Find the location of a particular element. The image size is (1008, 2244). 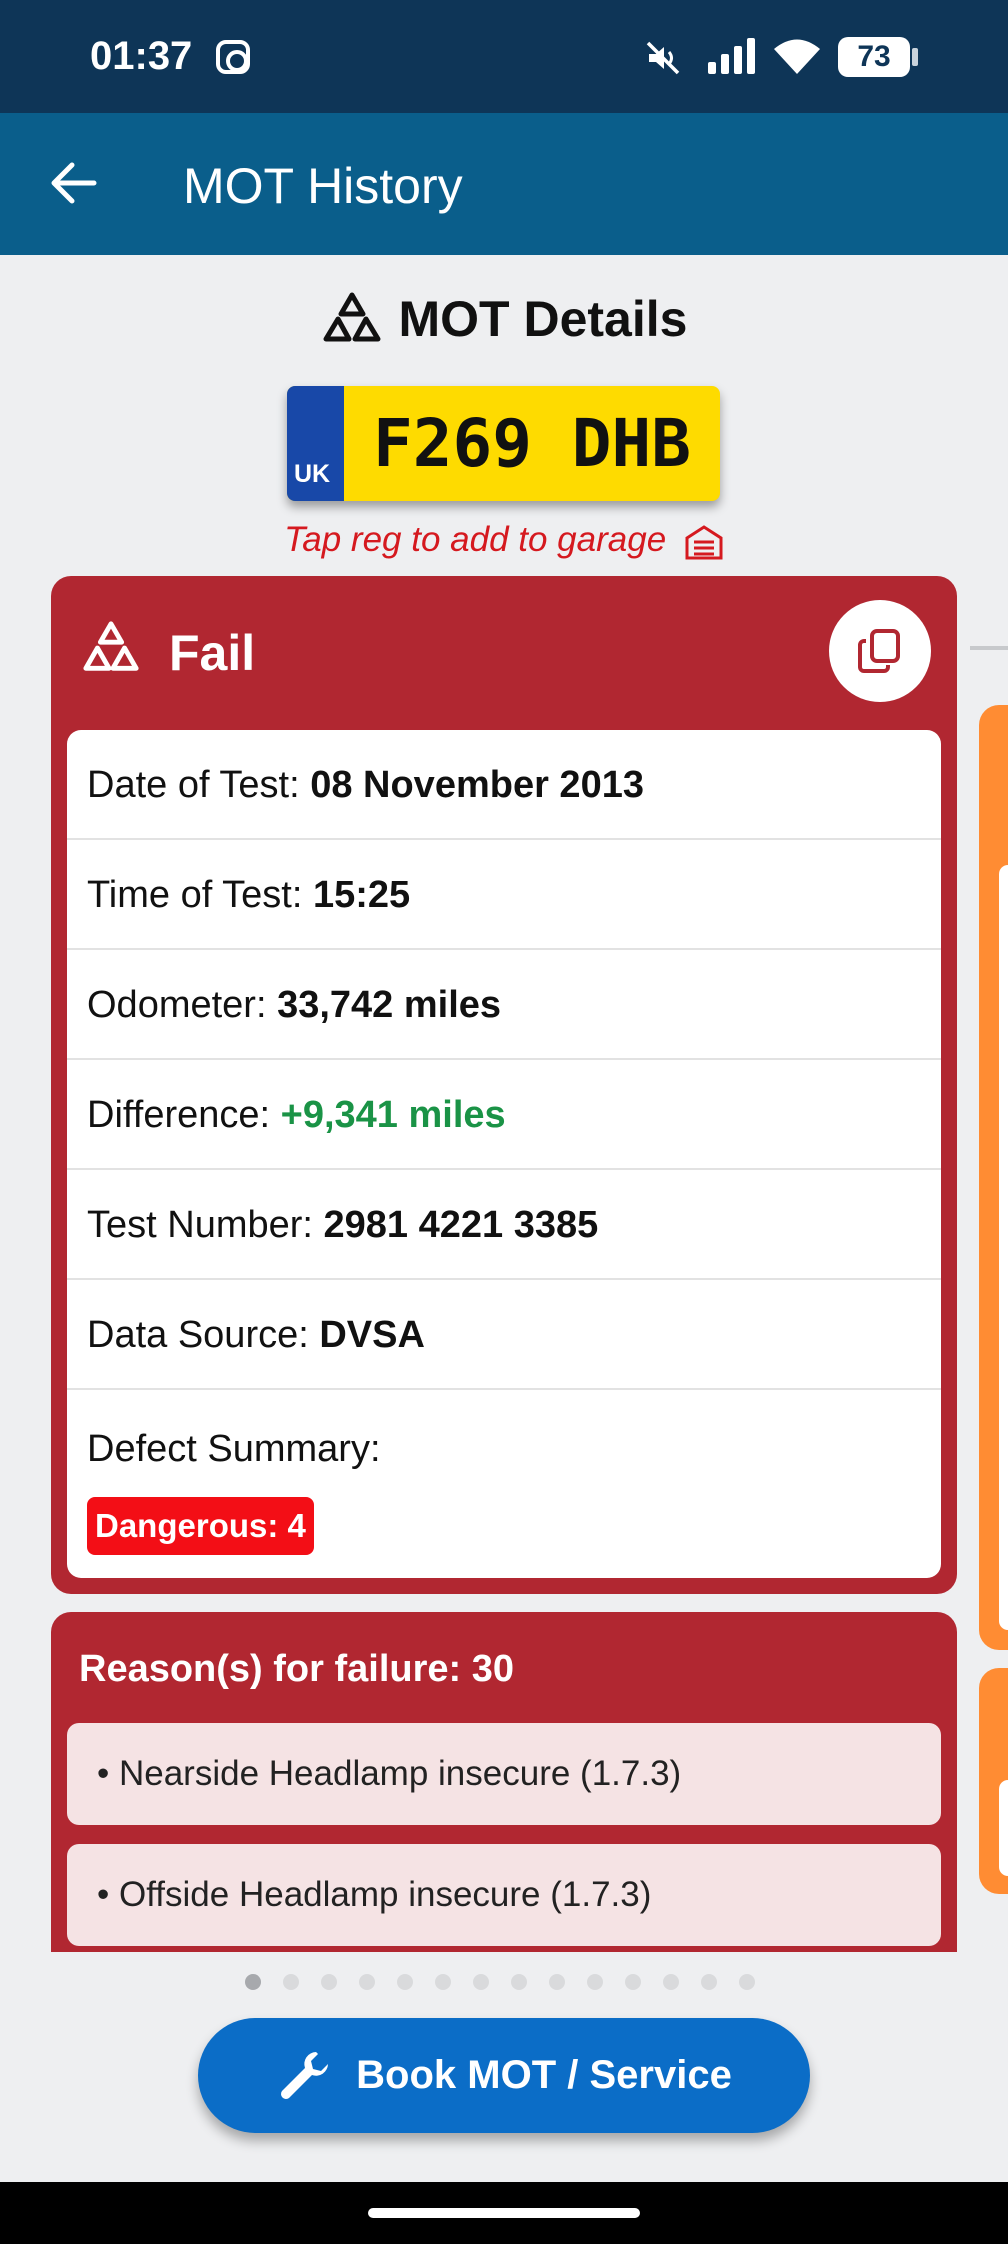

next-card-edge is located at coordinates (989, 648).